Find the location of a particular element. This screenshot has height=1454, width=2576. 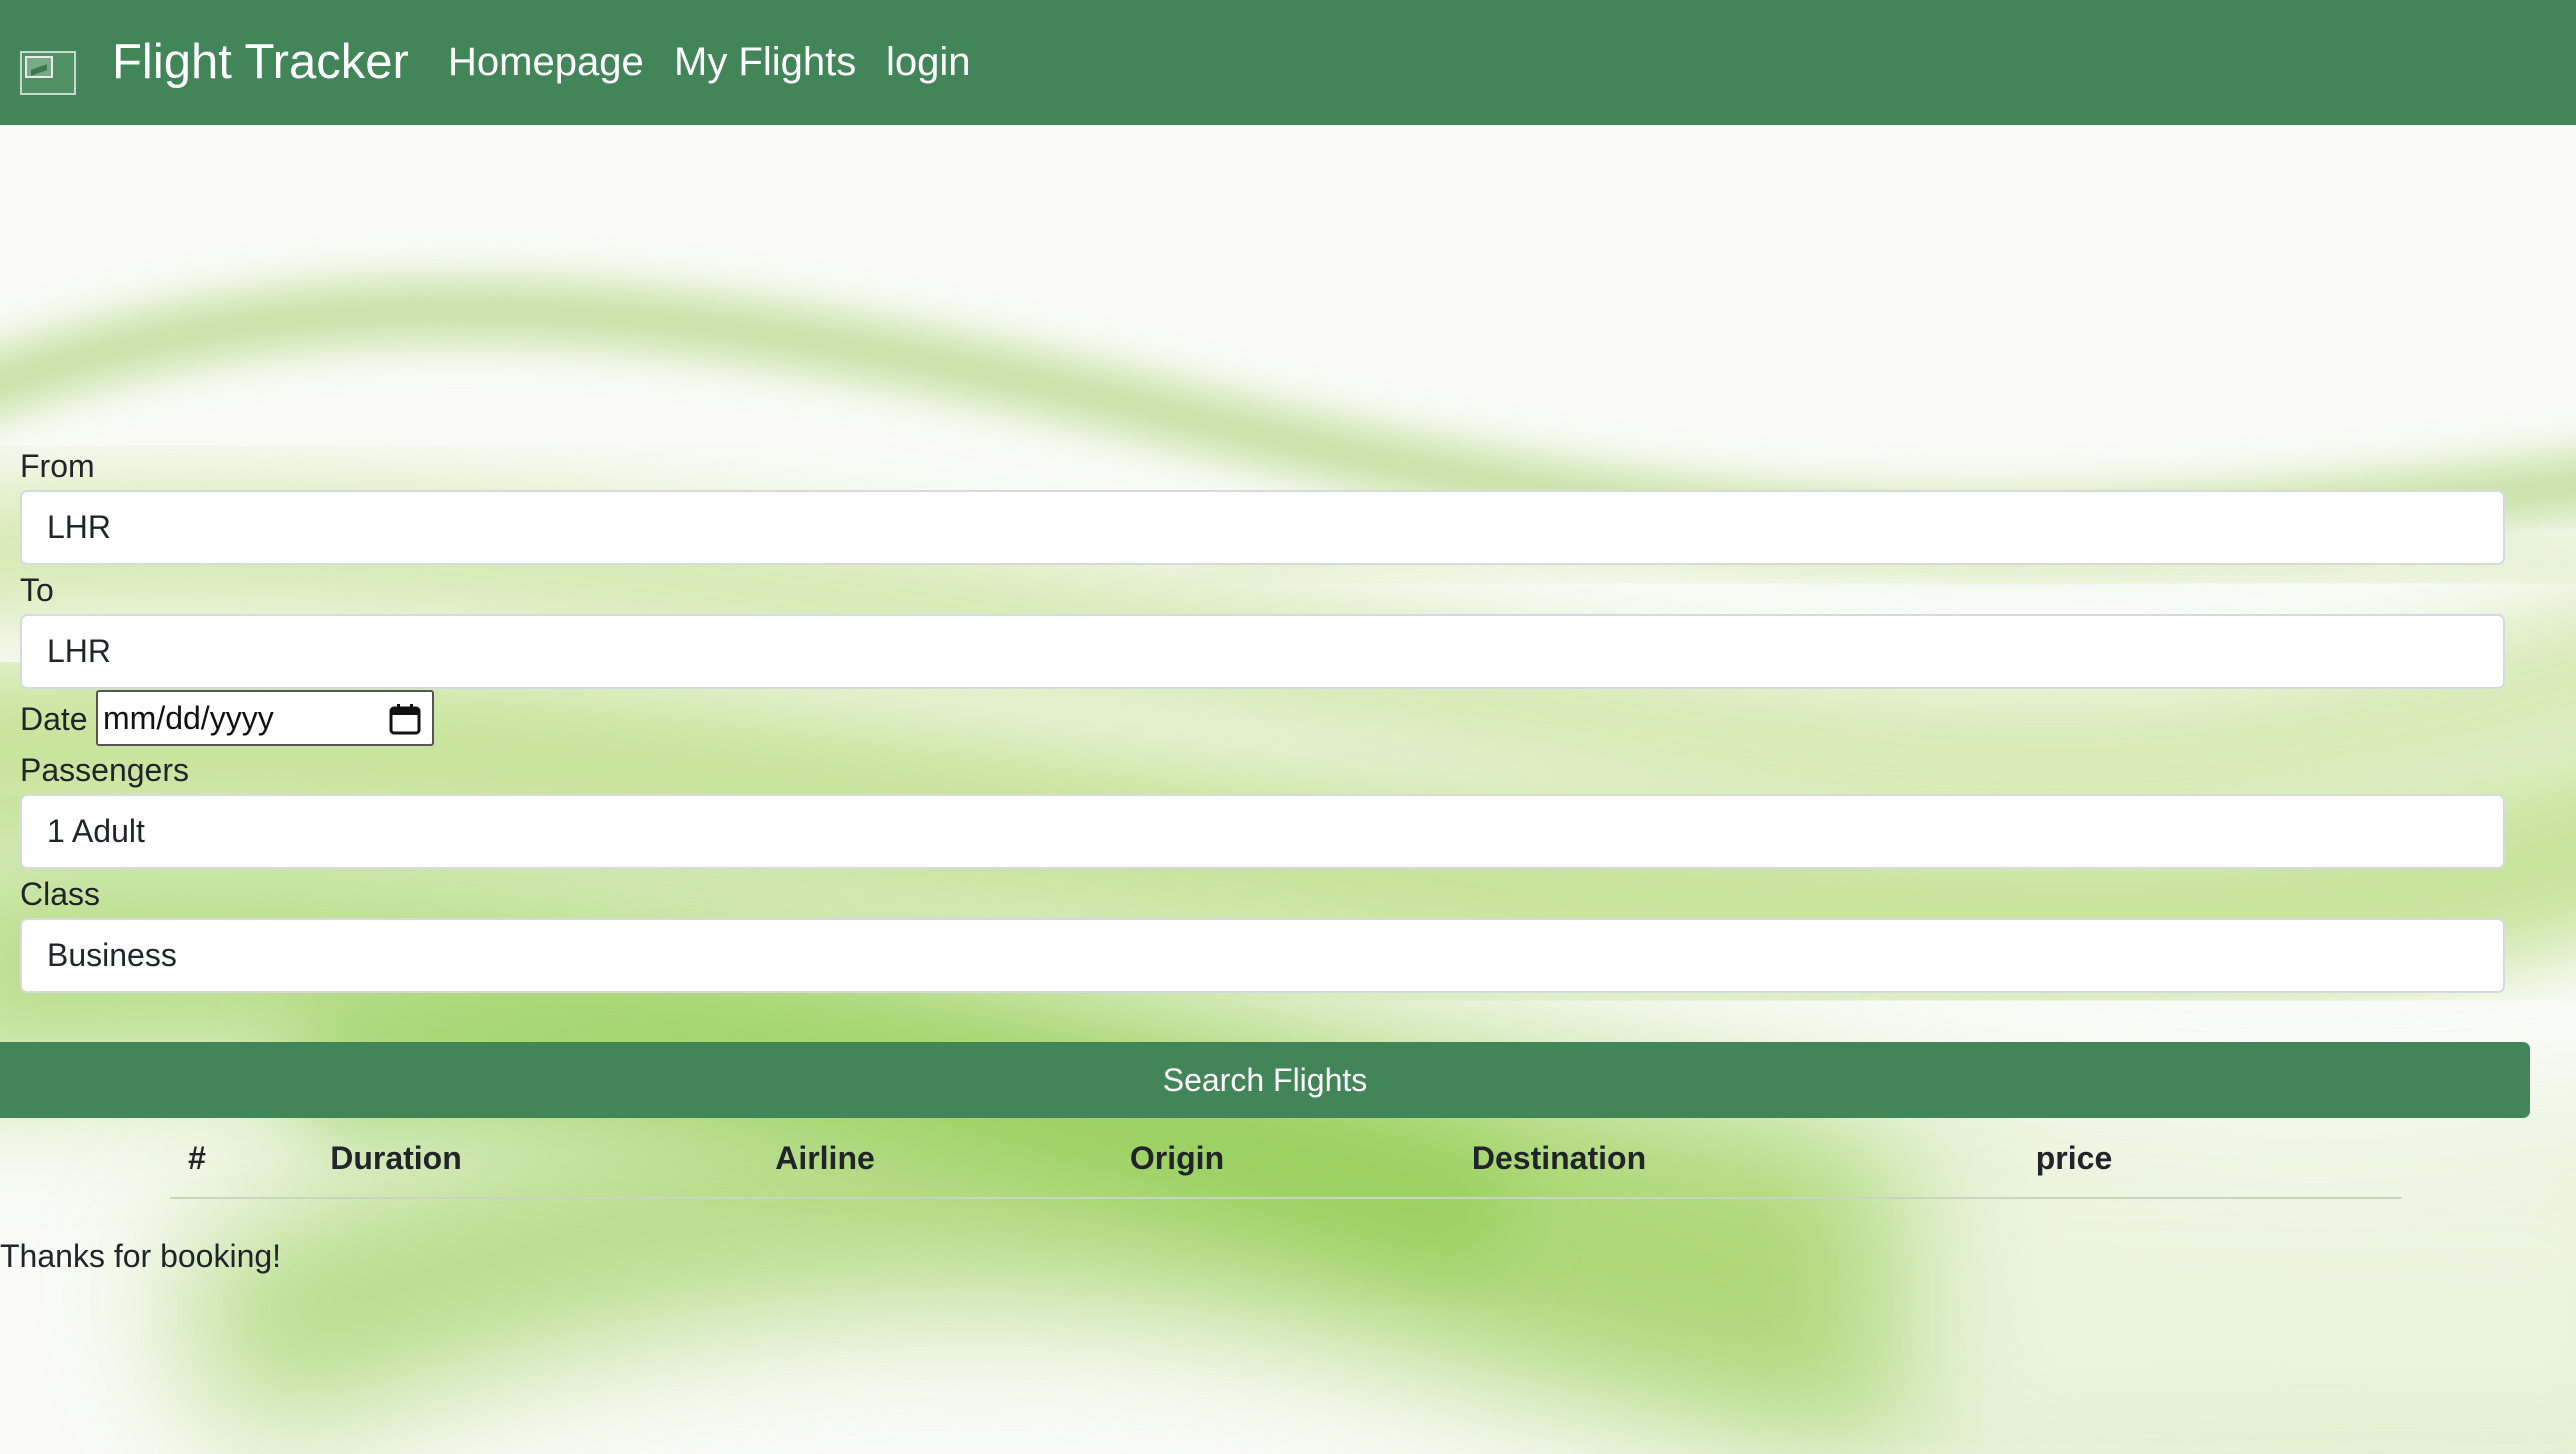

class-label: Class is located at coordinates (60, 894).